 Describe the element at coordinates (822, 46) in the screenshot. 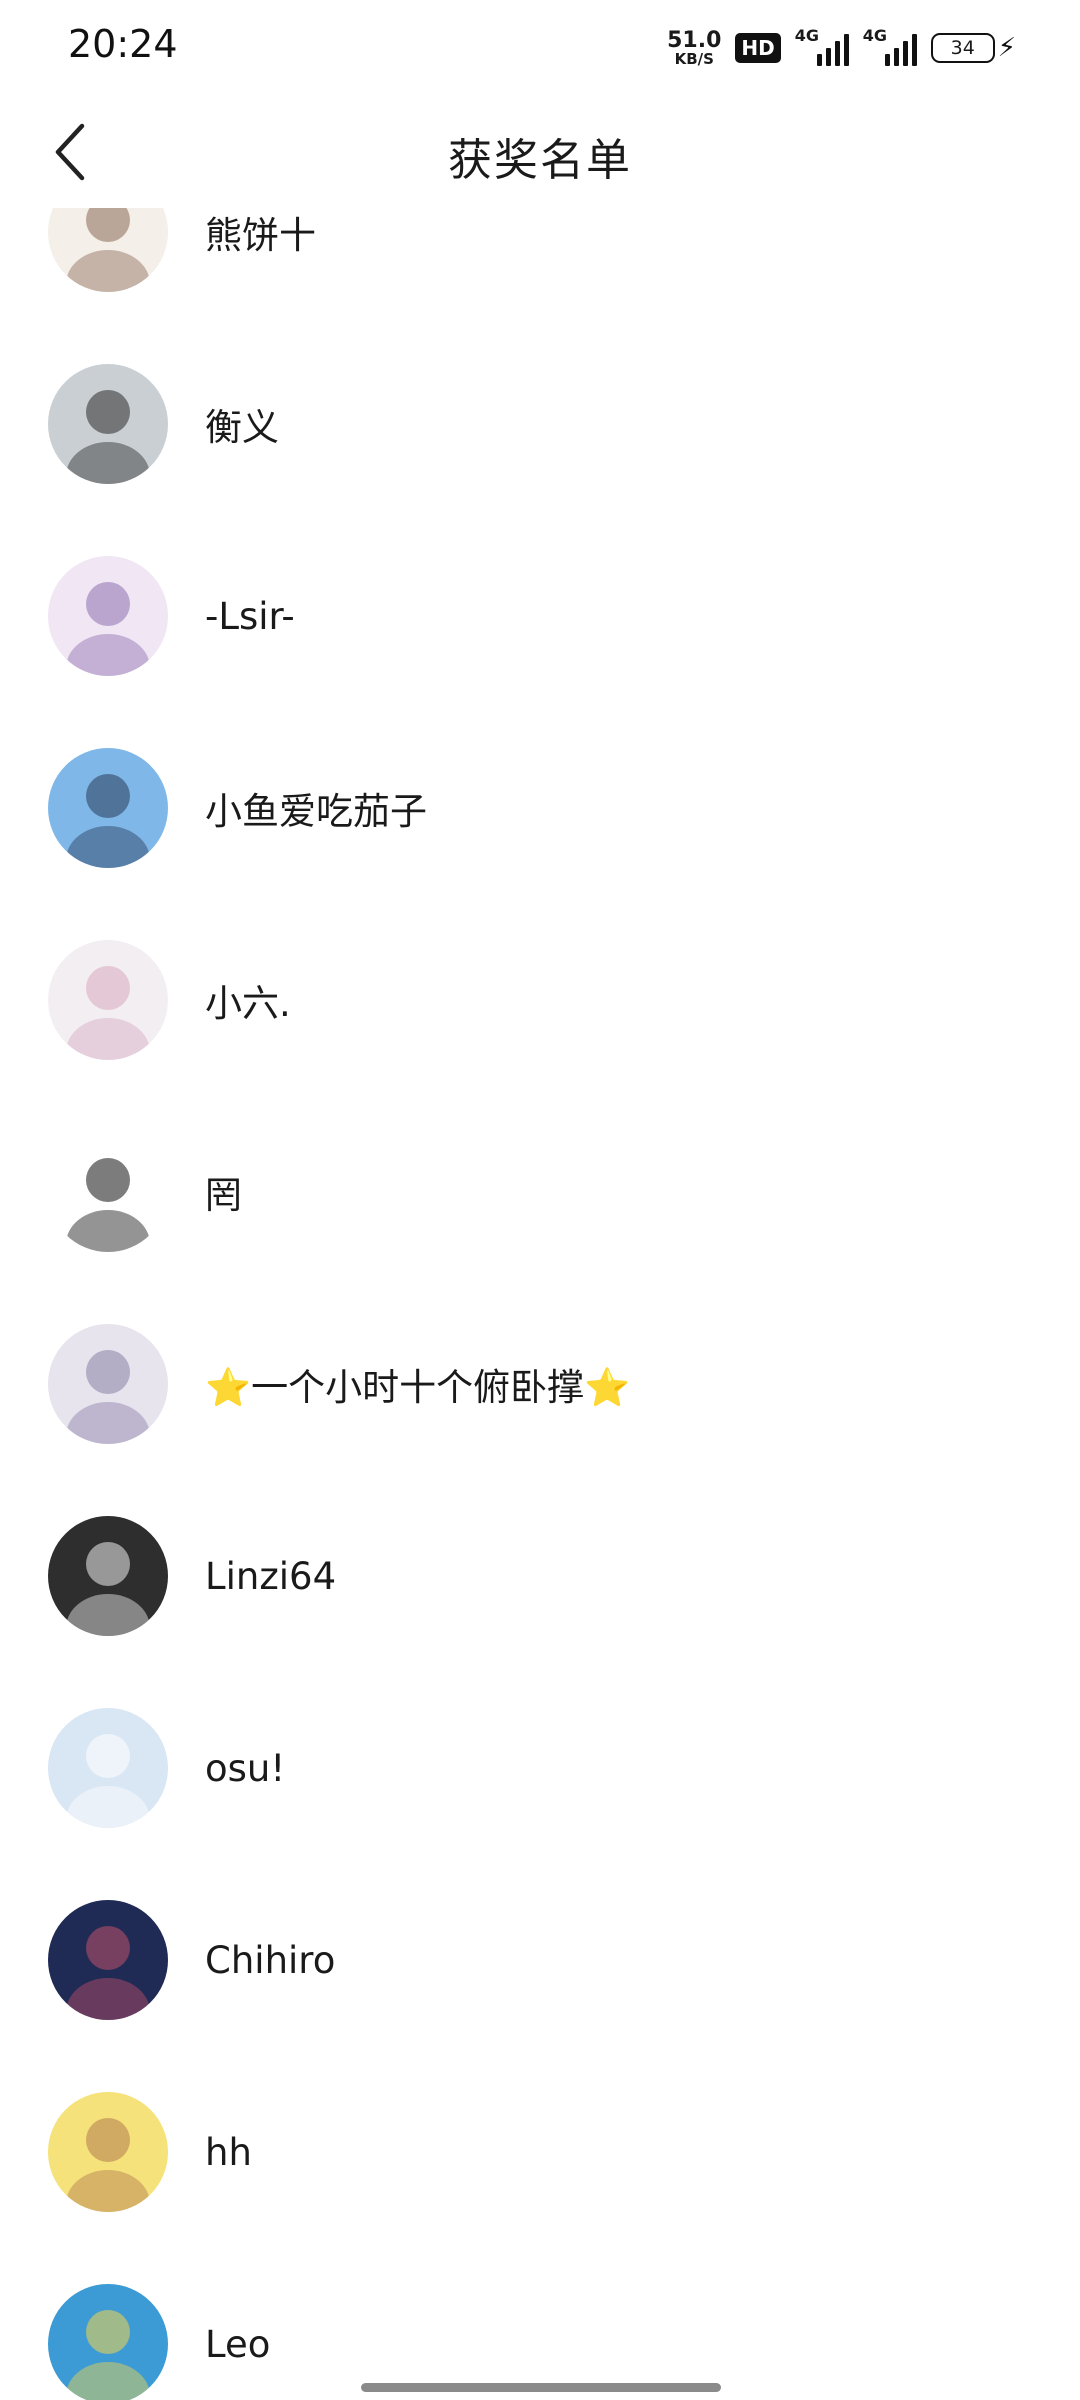

I see `sim1-signal-icon: 4G` at that location.